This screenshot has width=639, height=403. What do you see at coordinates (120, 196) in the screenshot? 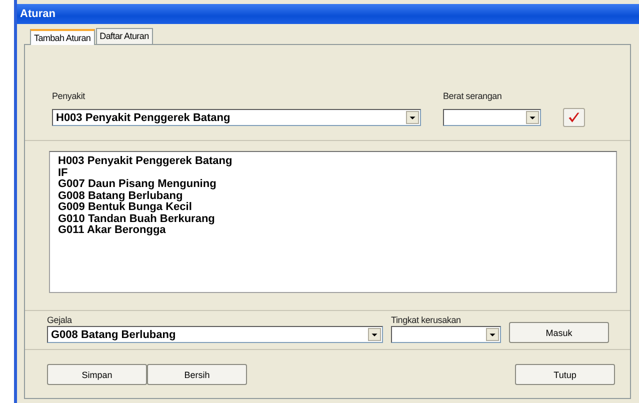
I see `rule-line: G008 Batang Berlubang` at bounding box center [120, 196].